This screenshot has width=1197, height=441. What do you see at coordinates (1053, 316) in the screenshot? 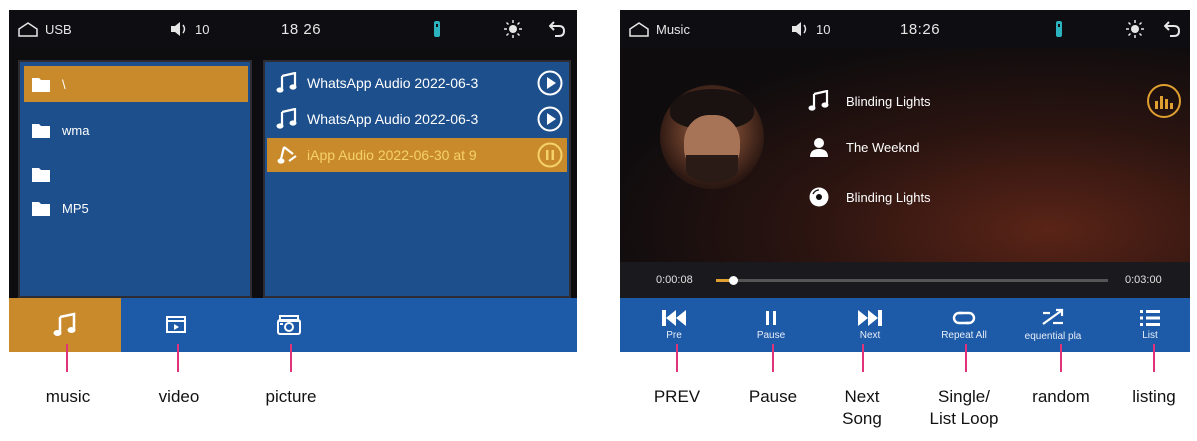
I see `shuffle-icon` at bounding box center [1053, 316].